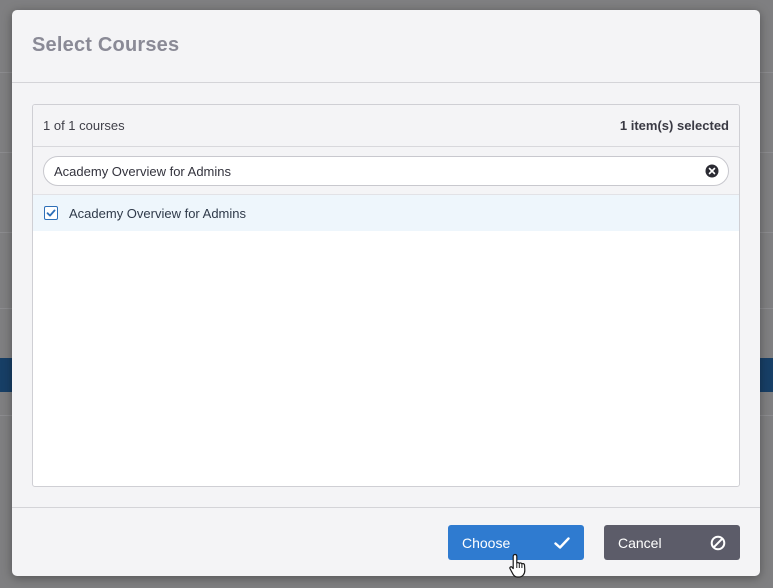  Describe the element at coordinates (359, 171) in the screenshot. I see `search-input` at that location.